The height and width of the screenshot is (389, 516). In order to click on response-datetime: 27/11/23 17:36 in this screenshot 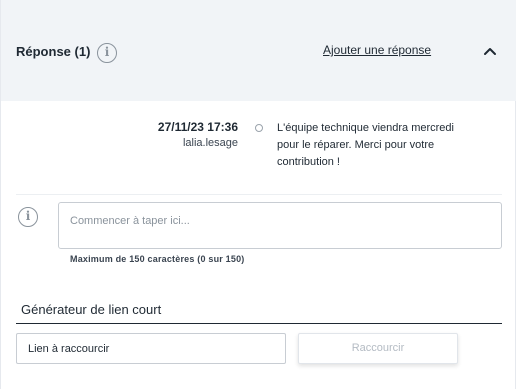, I will do `click(197, 127)`.